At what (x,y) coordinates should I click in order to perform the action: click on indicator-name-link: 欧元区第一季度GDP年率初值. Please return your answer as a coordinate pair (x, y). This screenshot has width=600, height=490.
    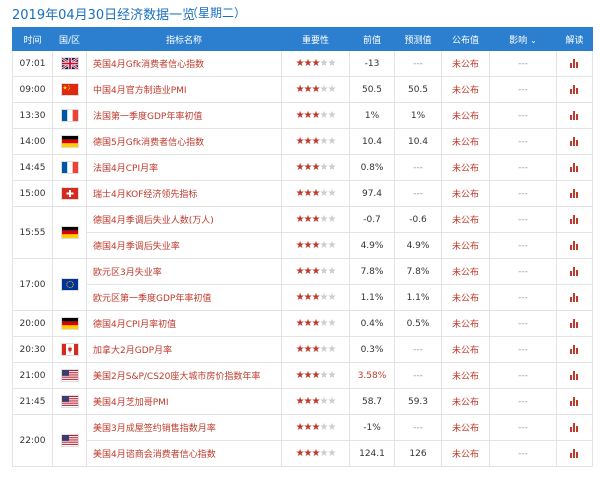
    Looking at the image, I should click on (184, 297).